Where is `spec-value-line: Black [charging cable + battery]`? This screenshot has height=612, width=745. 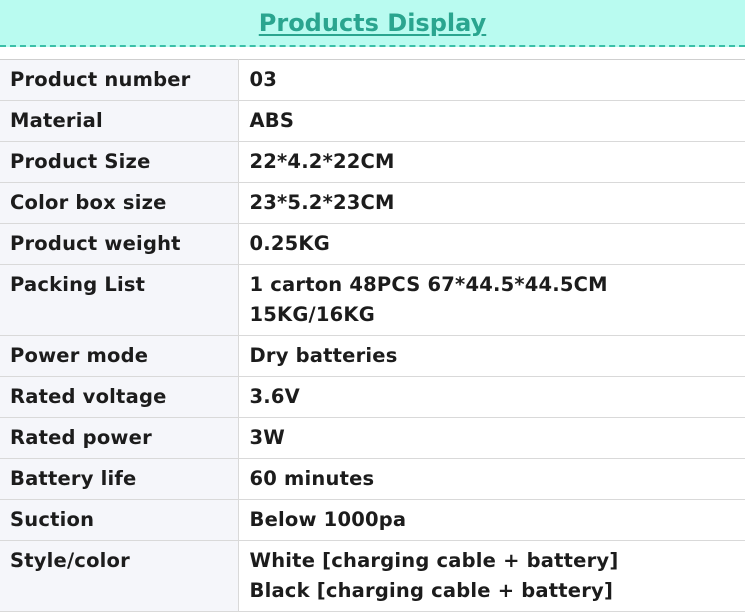 spec-value-line: Black [charging cable + battery] is located at coordinates (431, 590).